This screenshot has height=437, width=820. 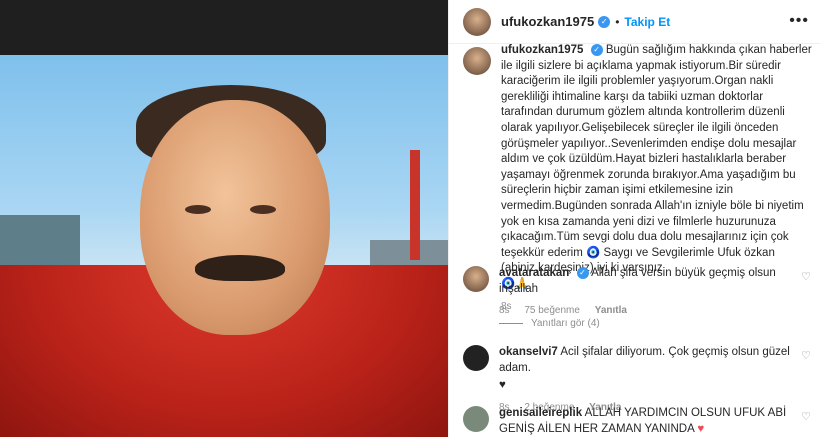 I want to click on image-face, so click(x=235, y=217).